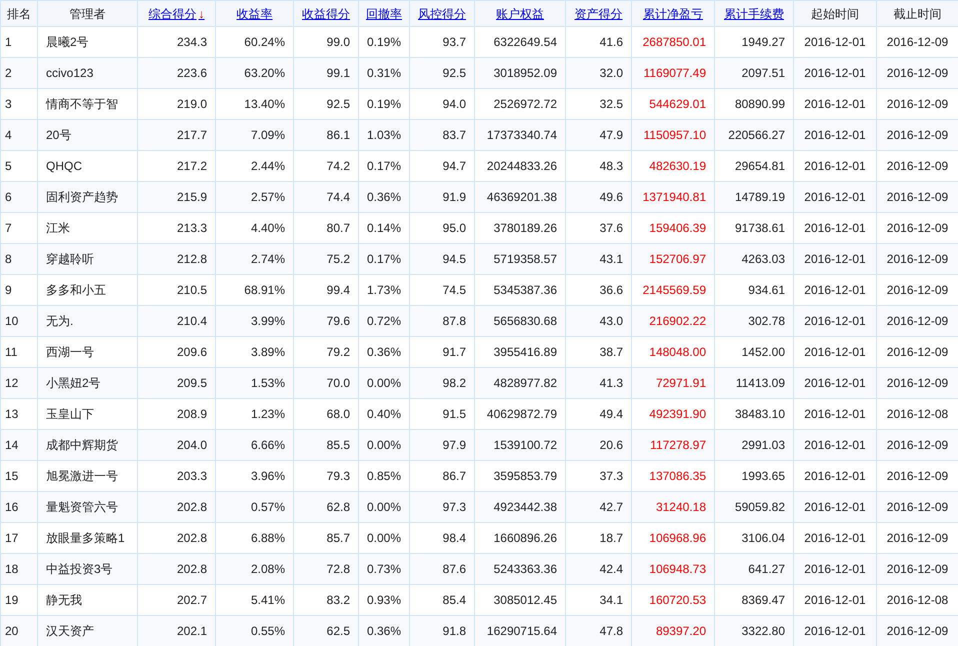 Image resolution: width=958 pixels, height=646 pixels. I want to click on column-header: 截止时间, so click(918, 13).